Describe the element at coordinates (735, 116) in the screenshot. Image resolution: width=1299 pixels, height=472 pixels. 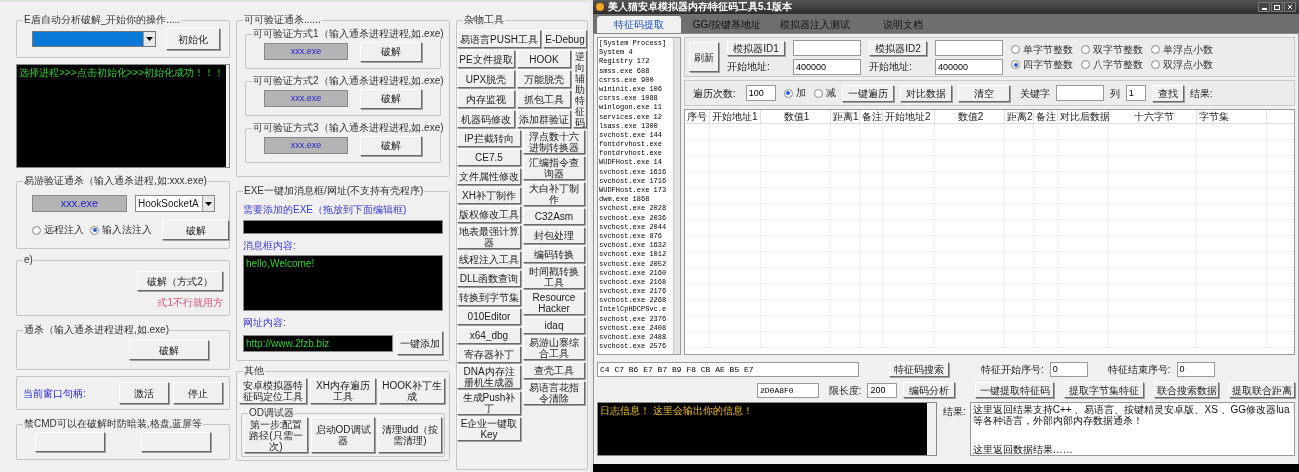
I see `column-header: 开始地址1` at that location.